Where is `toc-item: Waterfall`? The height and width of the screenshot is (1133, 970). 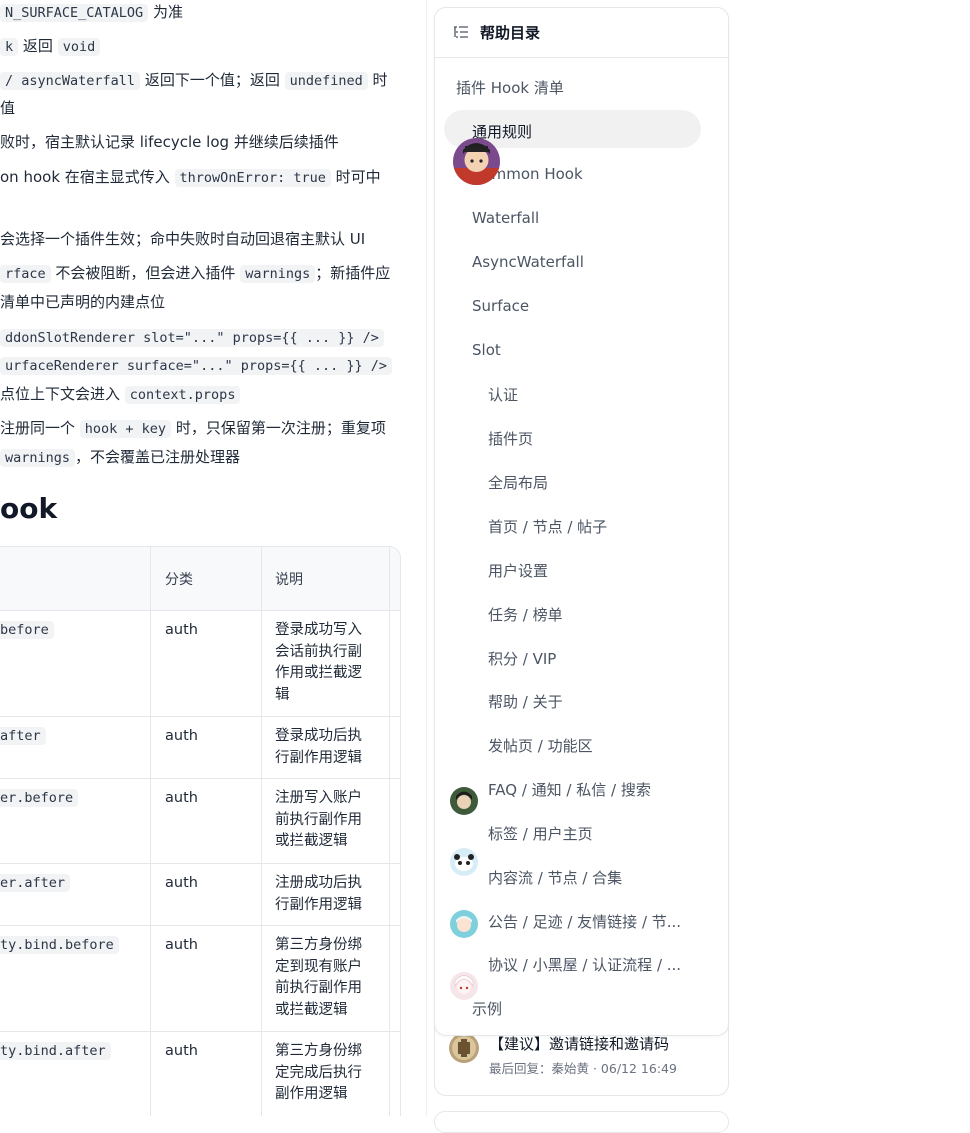 toc-item: Waterfall is located at coordinates (505, 218).